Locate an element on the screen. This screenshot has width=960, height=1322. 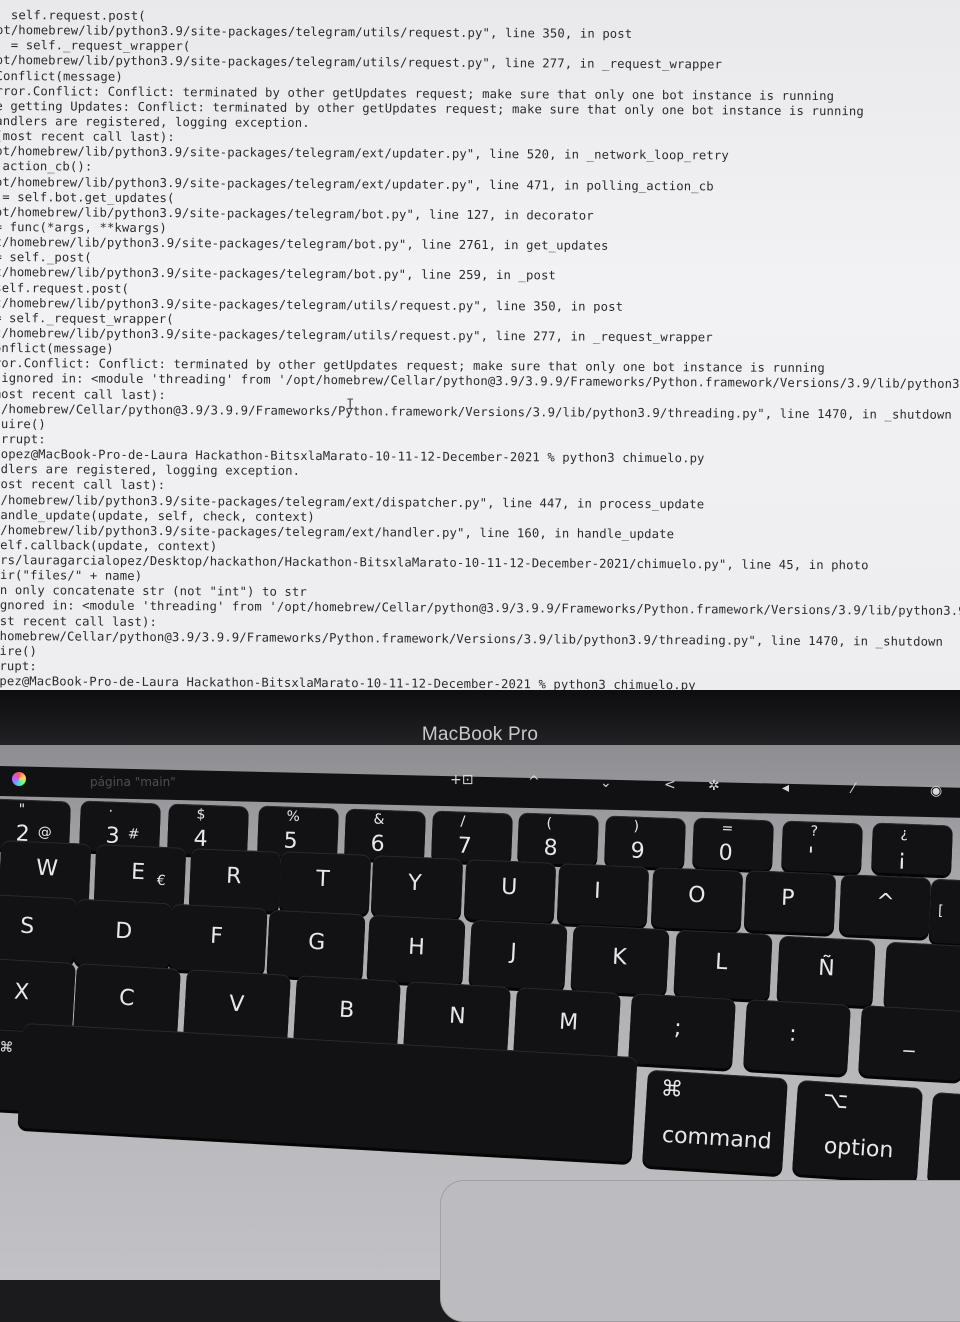
key-l: L is located at coordinates (723, 965).